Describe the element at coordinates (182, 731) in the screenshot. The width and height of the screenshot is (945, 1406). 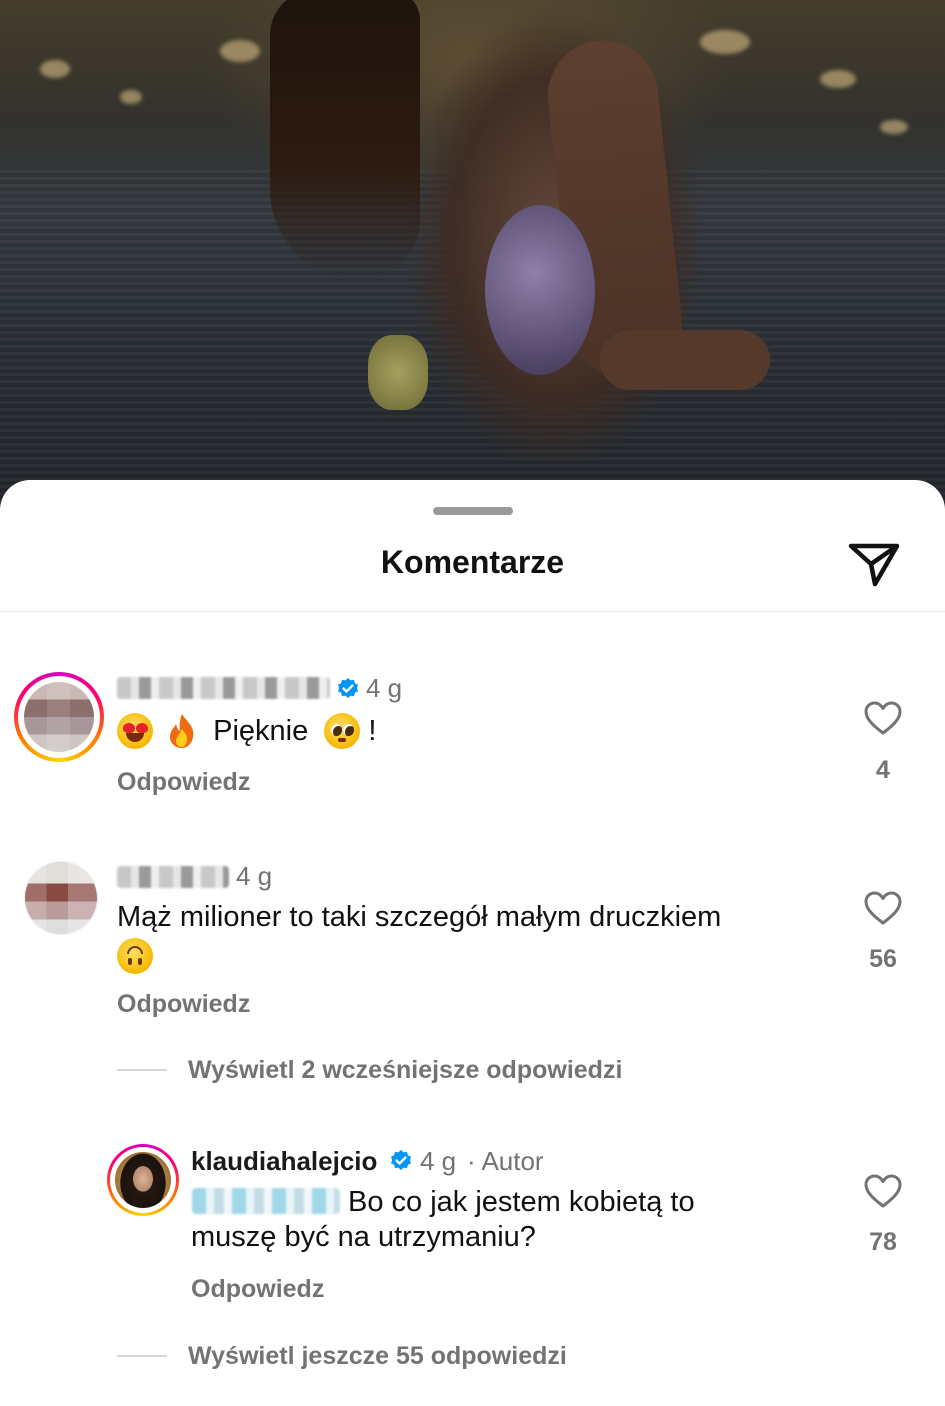
I see `fire-emoji` at that location.